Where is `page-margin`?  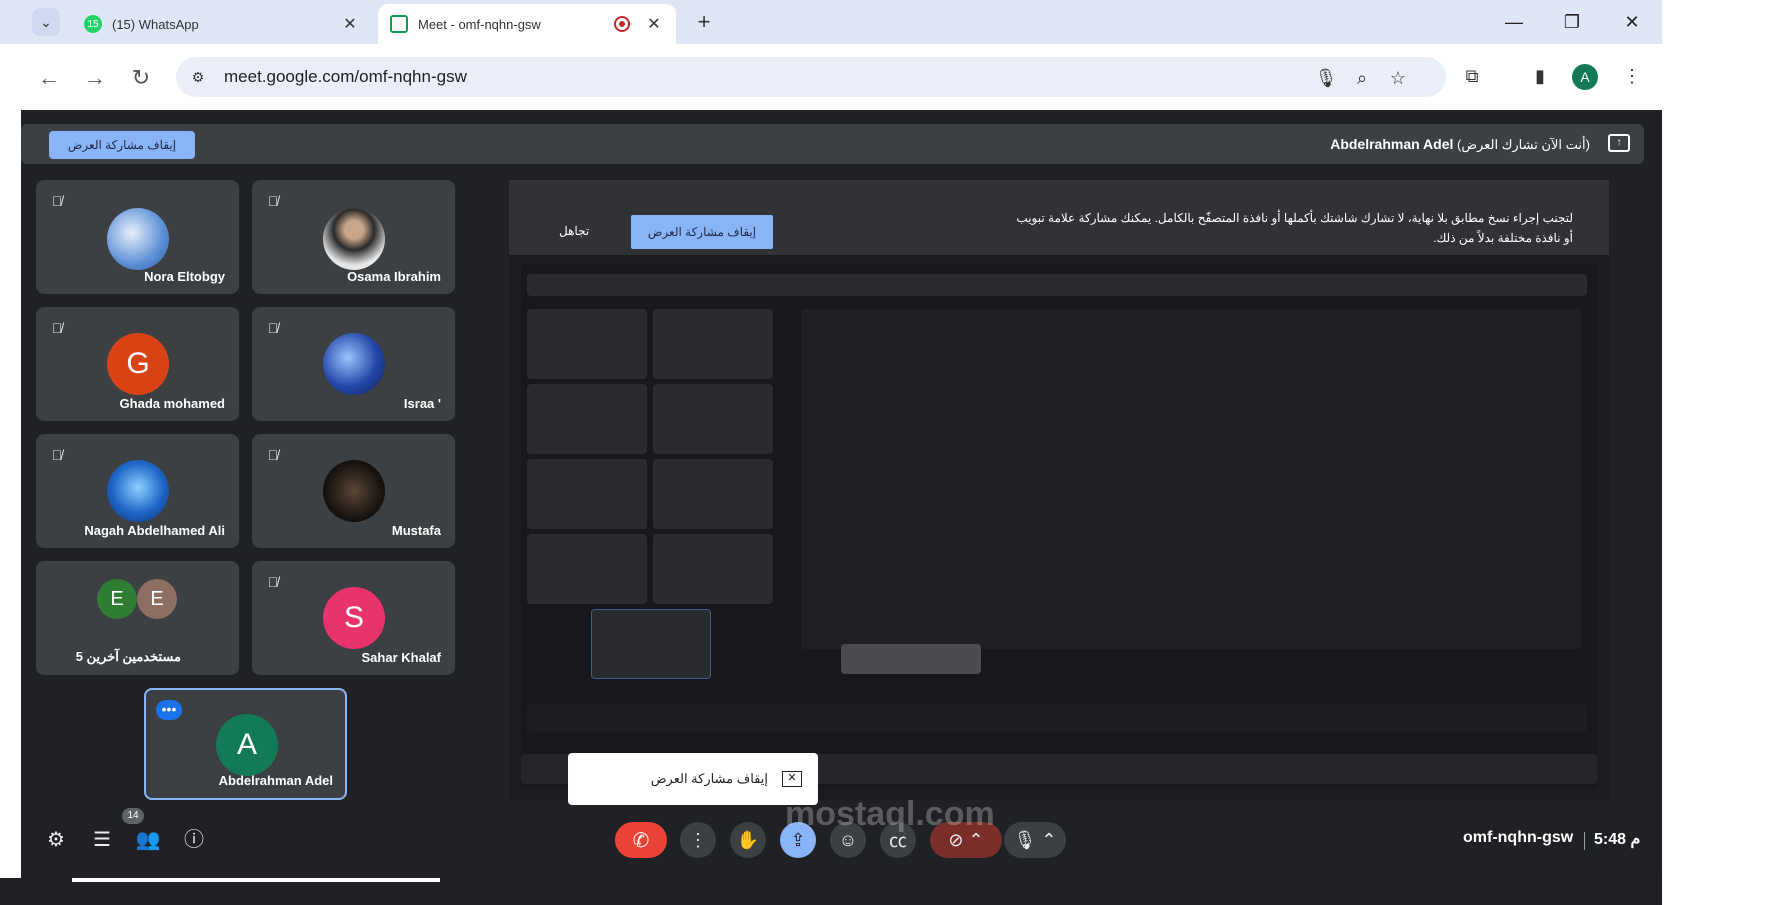 page-margin is located at coordinates (1724, 452).